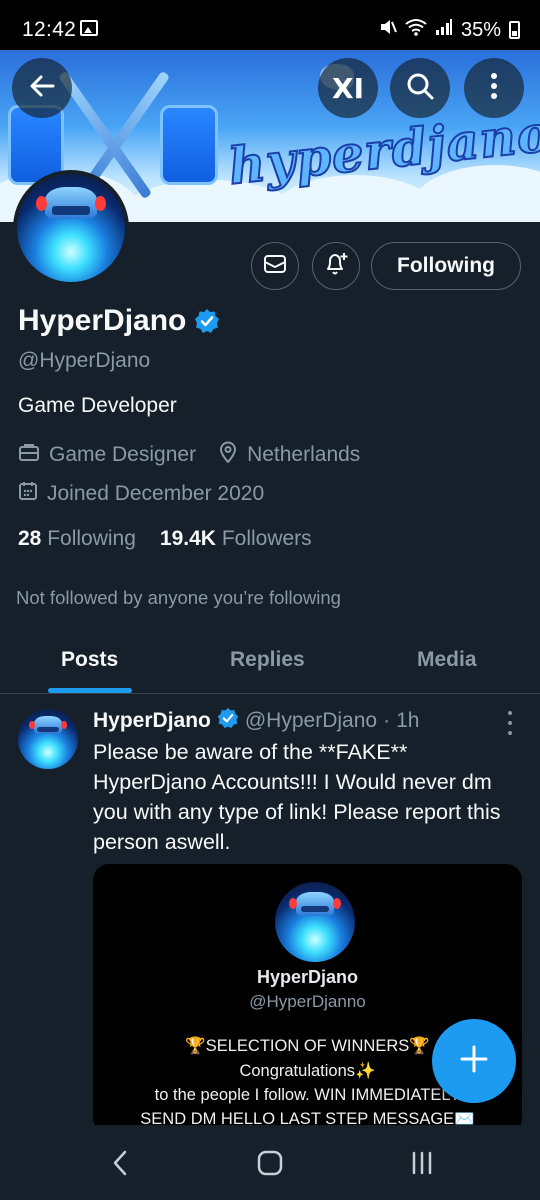  I want to click on tab-replies: Replies, so click(267, 660).